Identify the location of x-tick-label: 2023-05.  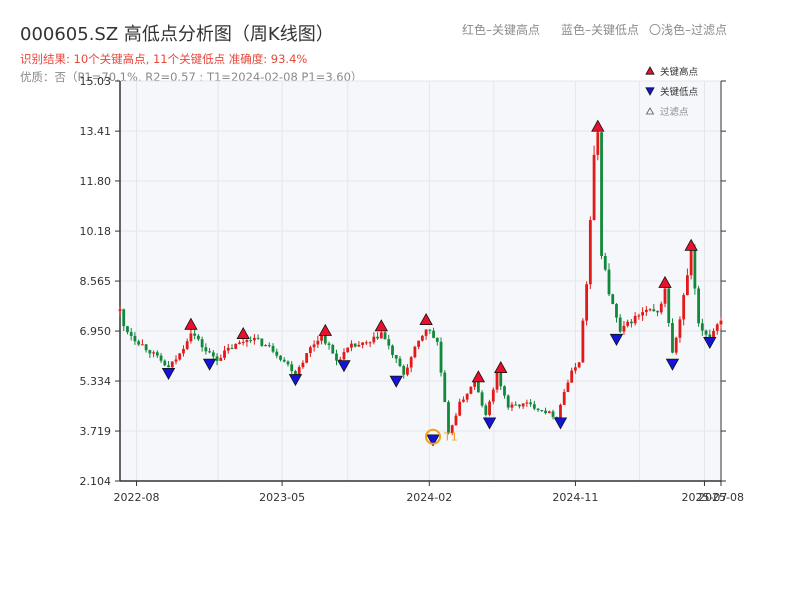
(282, 497).